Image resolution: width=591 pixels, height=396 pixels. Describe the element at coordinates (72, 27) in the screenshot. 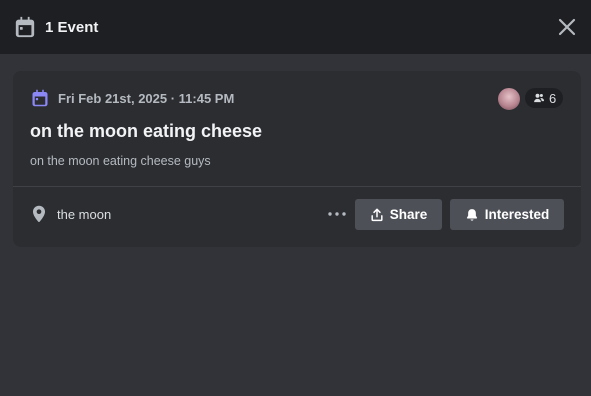

I see `modal-title: 1 Event` at that location.